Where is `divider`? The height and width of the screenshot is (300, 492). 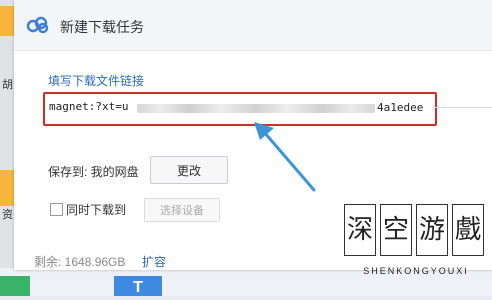
divider is located at coordinates (463, 107).